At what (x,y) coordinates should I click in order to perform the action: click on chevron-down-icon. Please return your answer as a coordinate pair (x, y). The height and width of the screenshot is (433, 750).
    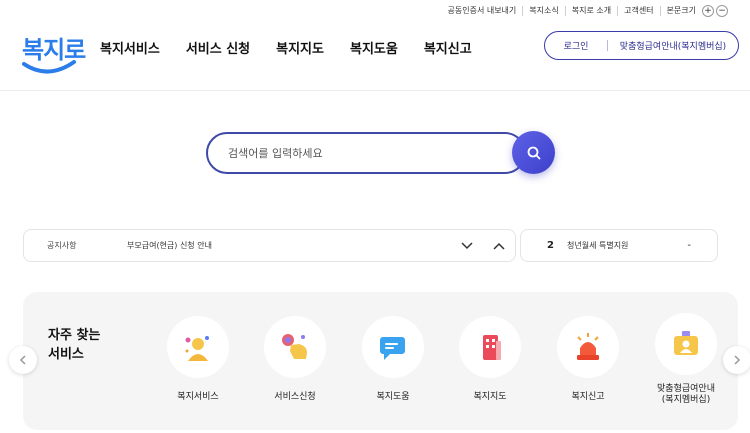
    Looking at the image, I should click on (467, 245).